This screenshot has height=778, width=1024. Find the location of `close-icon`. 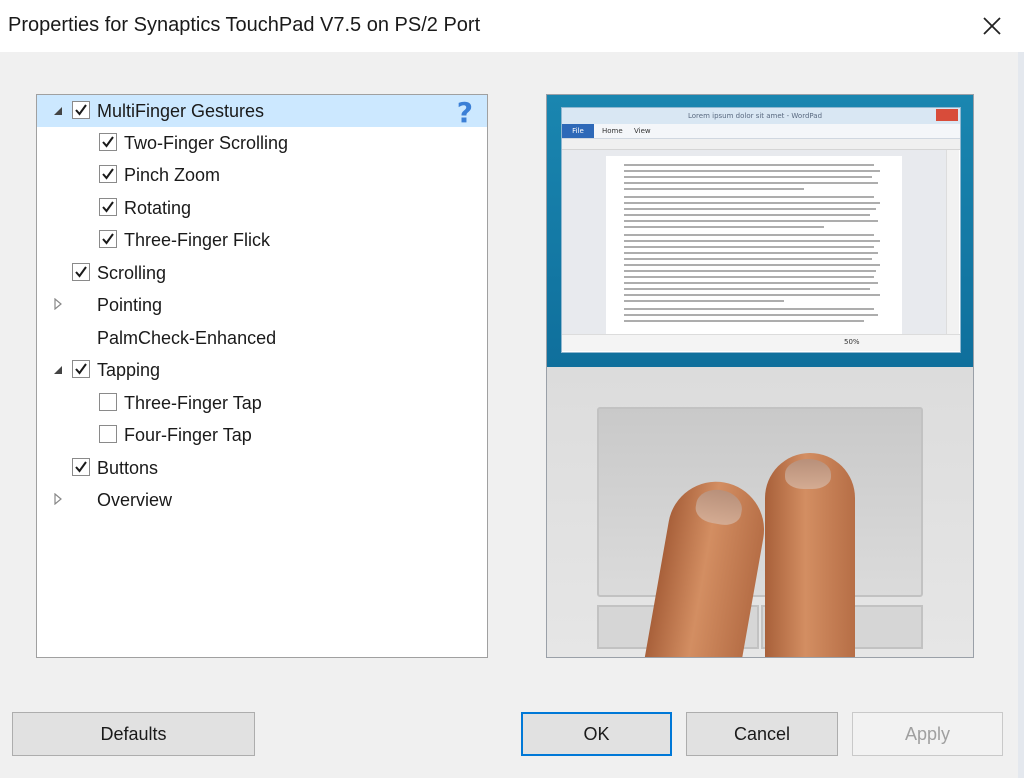

close-icon is located at coordinates (992, 26).